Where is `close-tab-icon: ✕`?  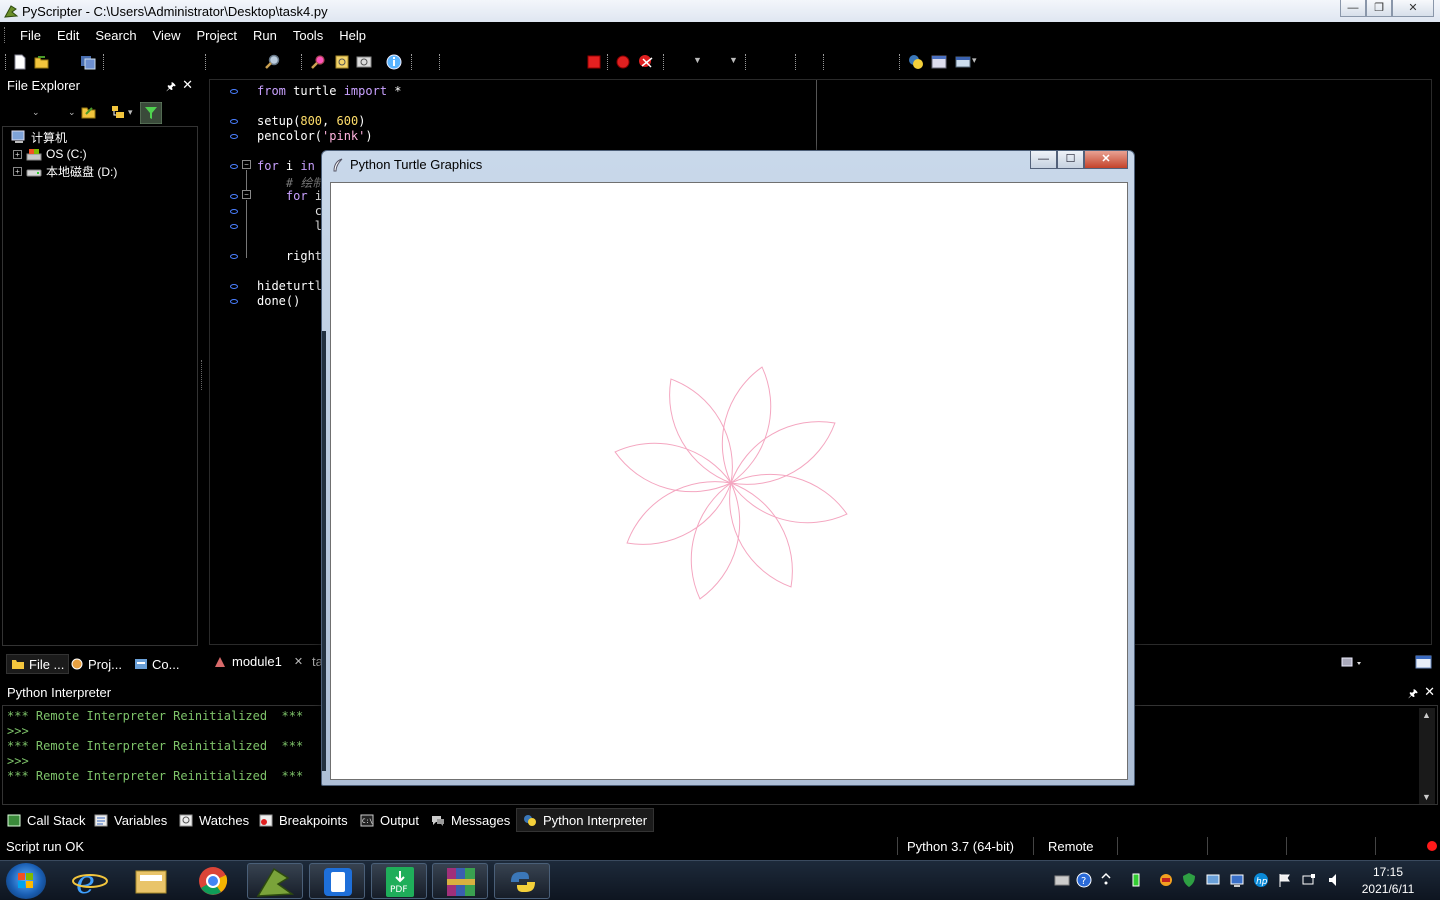
close-tab-icon: ✕ is located at coordinates (298, 661).